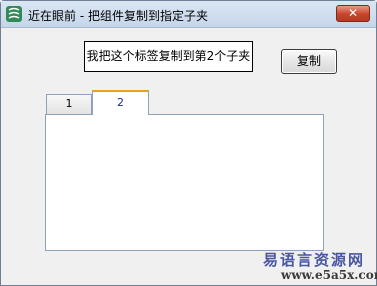 The image size is (377, 286). I want to click on tab-1: 1, so click(69, 104).